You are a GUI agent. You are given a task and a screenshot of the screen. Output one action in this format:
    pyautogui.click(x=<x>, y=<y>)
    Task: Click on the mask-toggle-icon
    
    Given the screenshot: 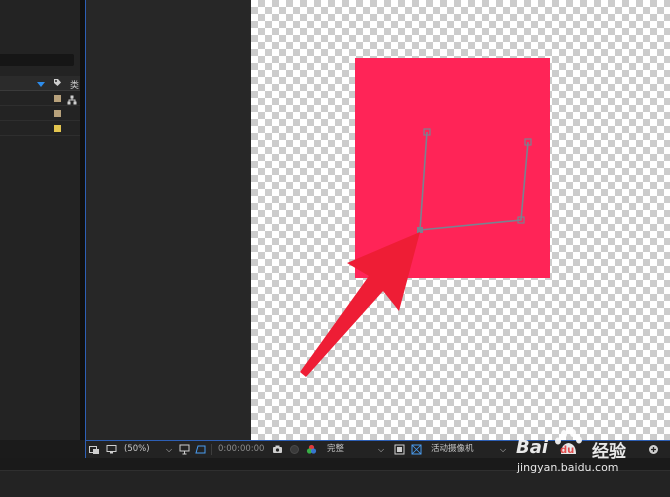 What is the action you would take?
    pyautogui.click(x=94, y=449)
    